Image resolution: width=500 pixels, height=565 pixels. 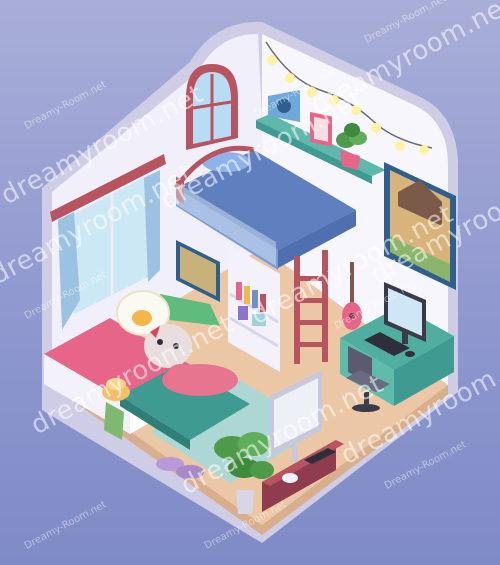 I want to click on picture-frame-icon, so click(x=321, y=129).